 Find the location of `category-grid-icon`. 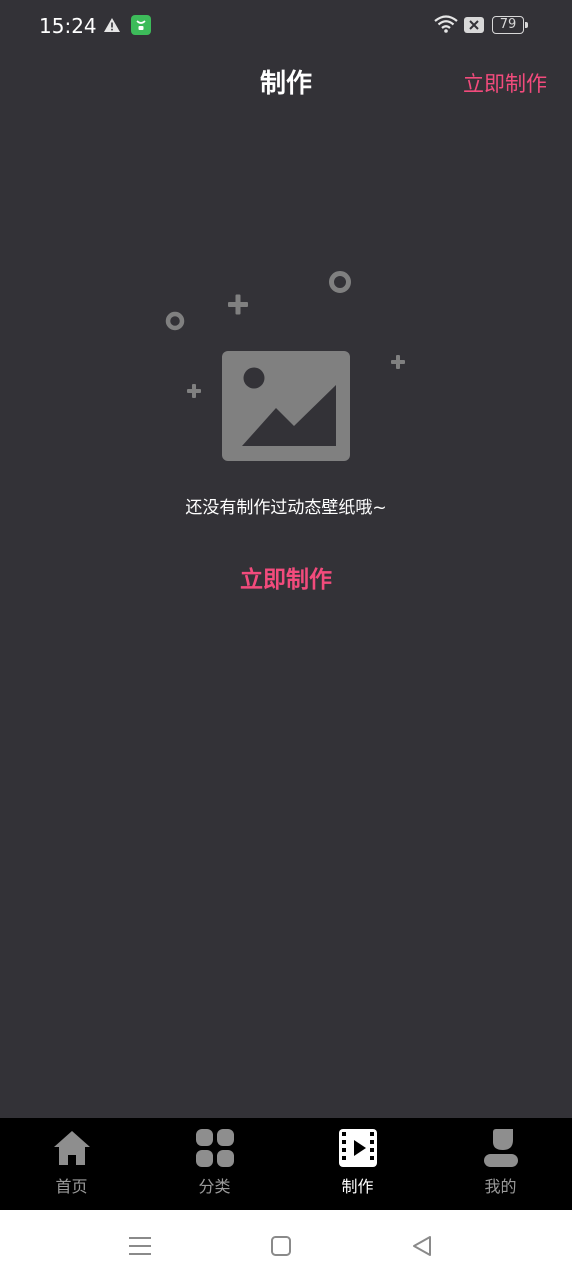

category-grid-icon is located at coordinates (214, 1148).